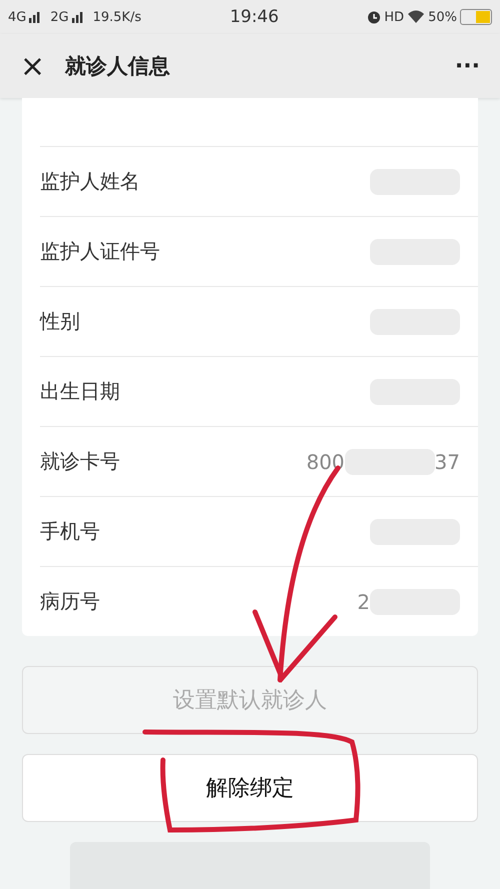 The height and width of the screenshot is (889, 500). Describe the element at coordinates (90, 181) in the screenshot. I see `field-label: 监护人姓名` at that location.